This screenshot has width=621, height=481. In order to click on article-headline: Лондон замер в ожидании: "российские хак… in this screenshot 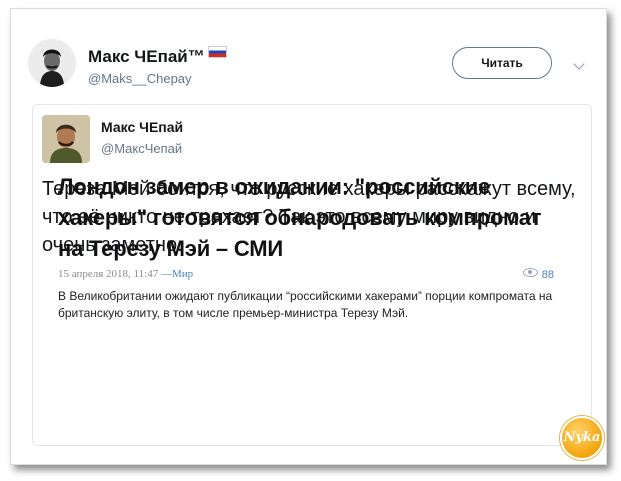, I will do `click(300, 217)`.